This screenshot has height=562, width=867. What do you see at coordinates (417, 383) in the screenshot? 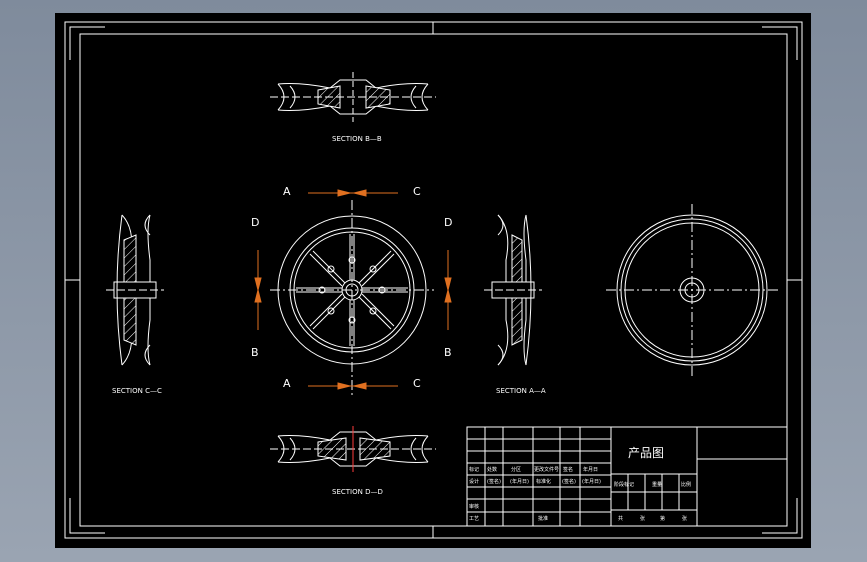
I see `cut-letter-c-bottom: C` at bounding box center [417, 383].